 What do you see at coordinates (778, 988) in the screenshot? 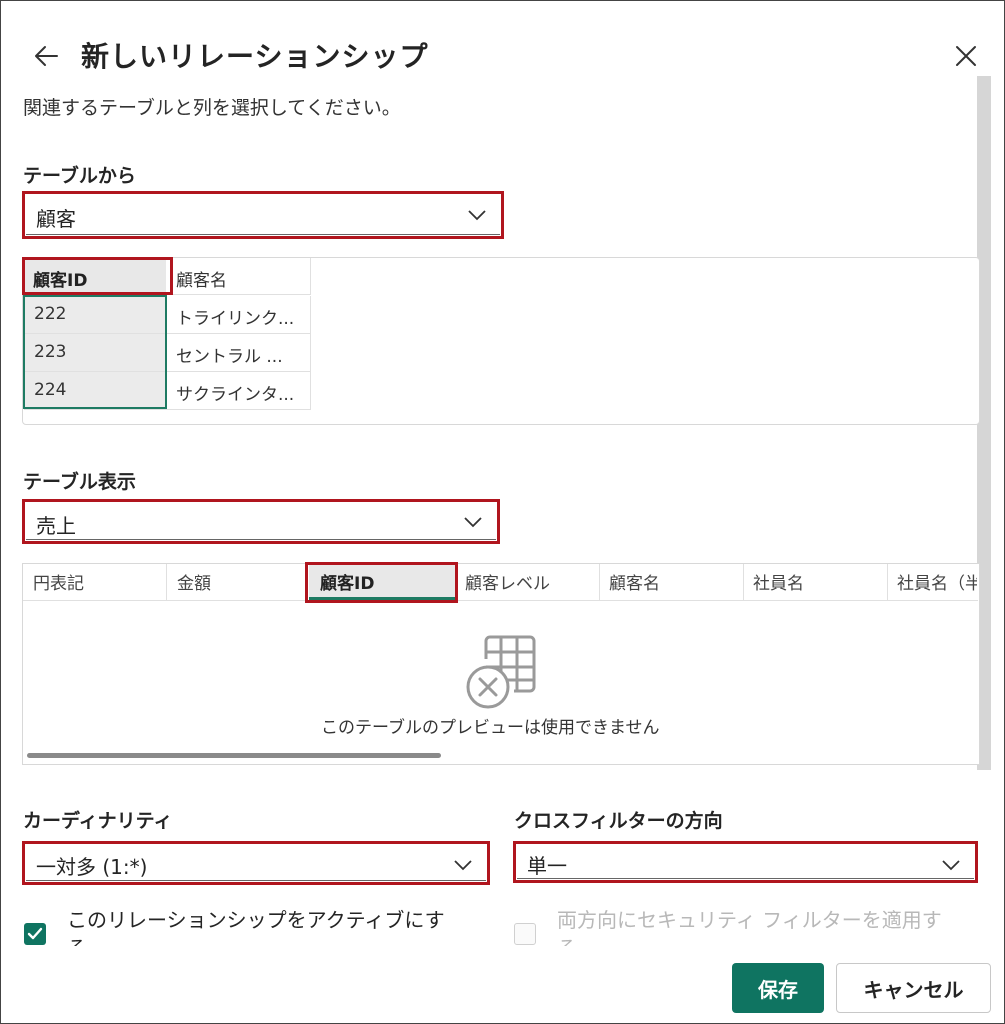
I see `save-button: 保存` at bounding box center [778, 988].